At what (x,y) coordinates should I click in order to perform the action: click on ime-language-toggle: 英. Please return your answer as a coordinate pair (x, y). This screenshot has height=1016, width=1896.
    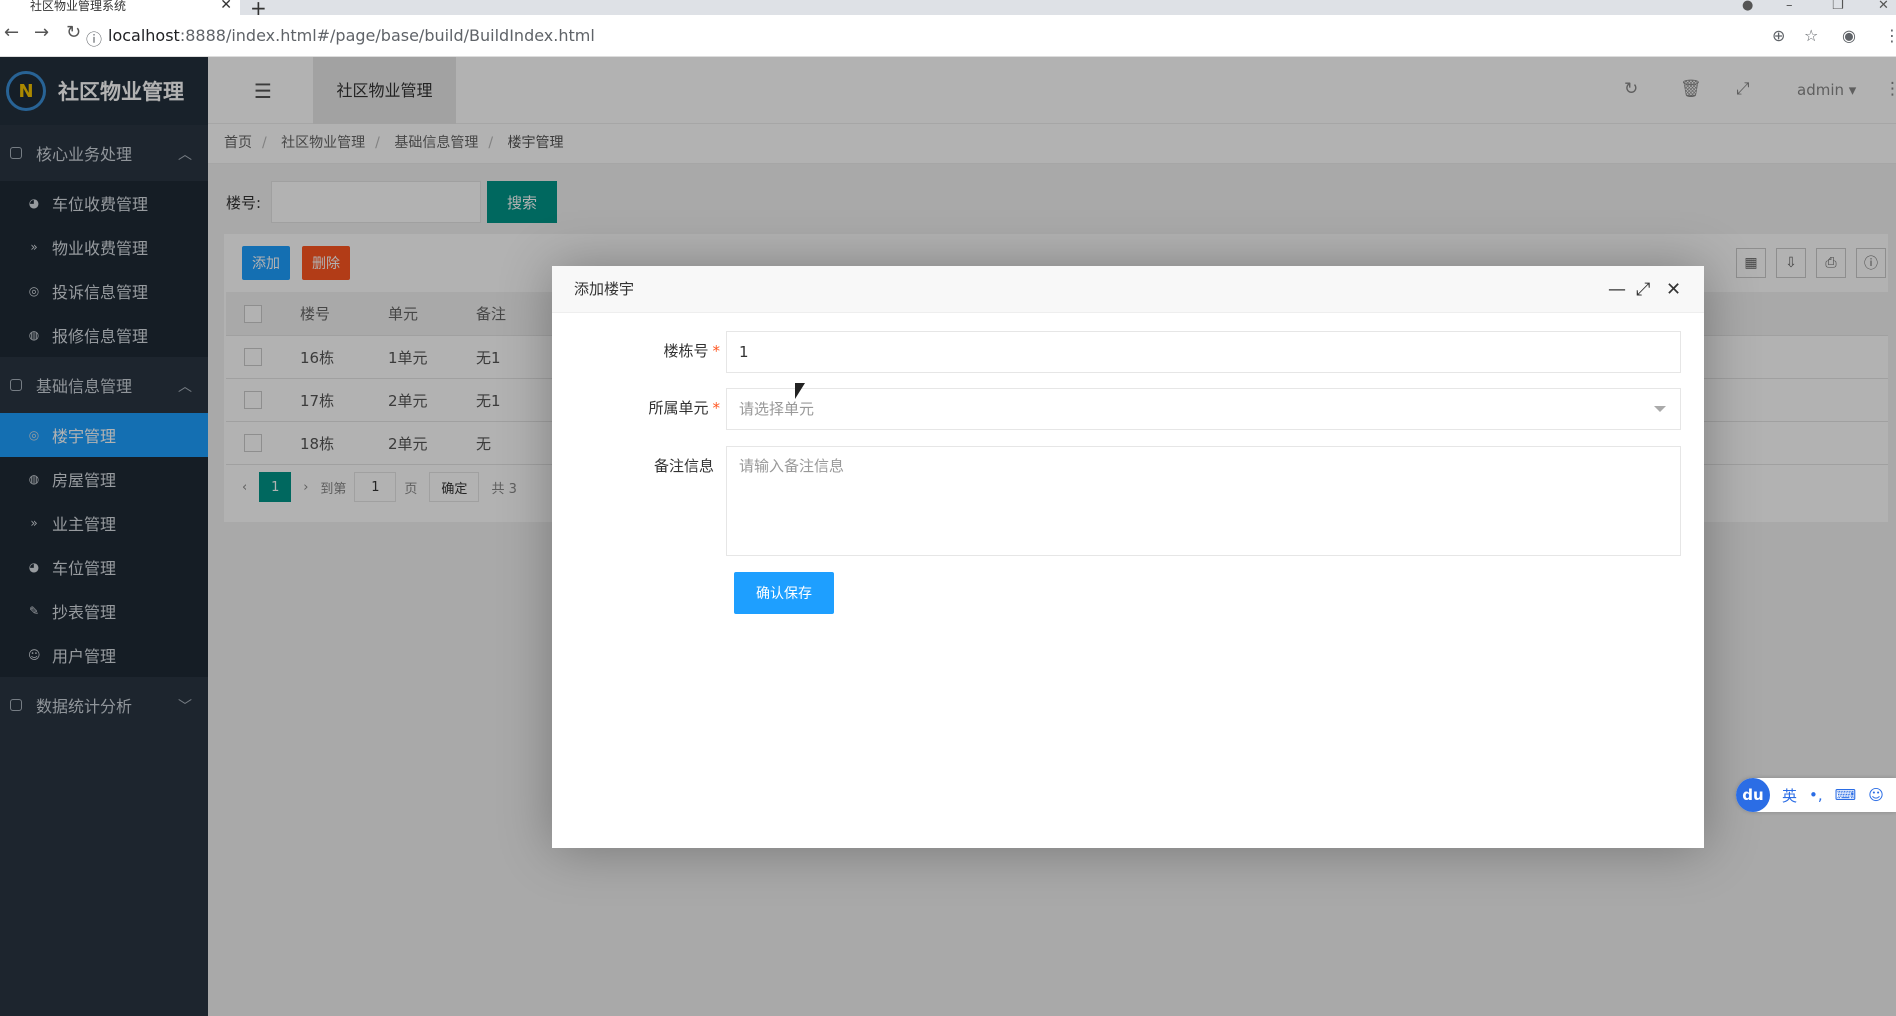
    Looking at the image, I should click on (1789, 795).